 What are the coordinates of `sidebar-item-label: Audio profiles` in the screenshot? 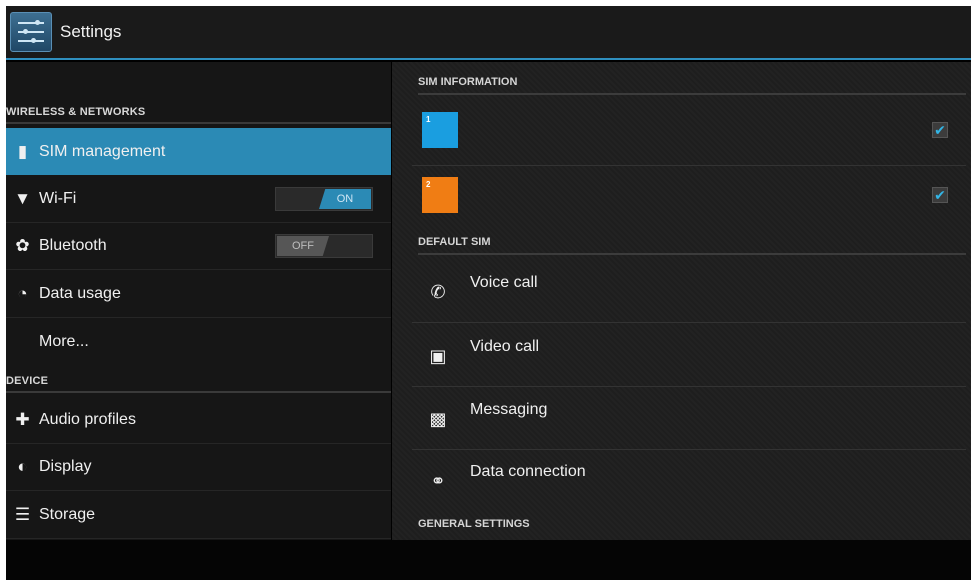 It's located at (87, 419).